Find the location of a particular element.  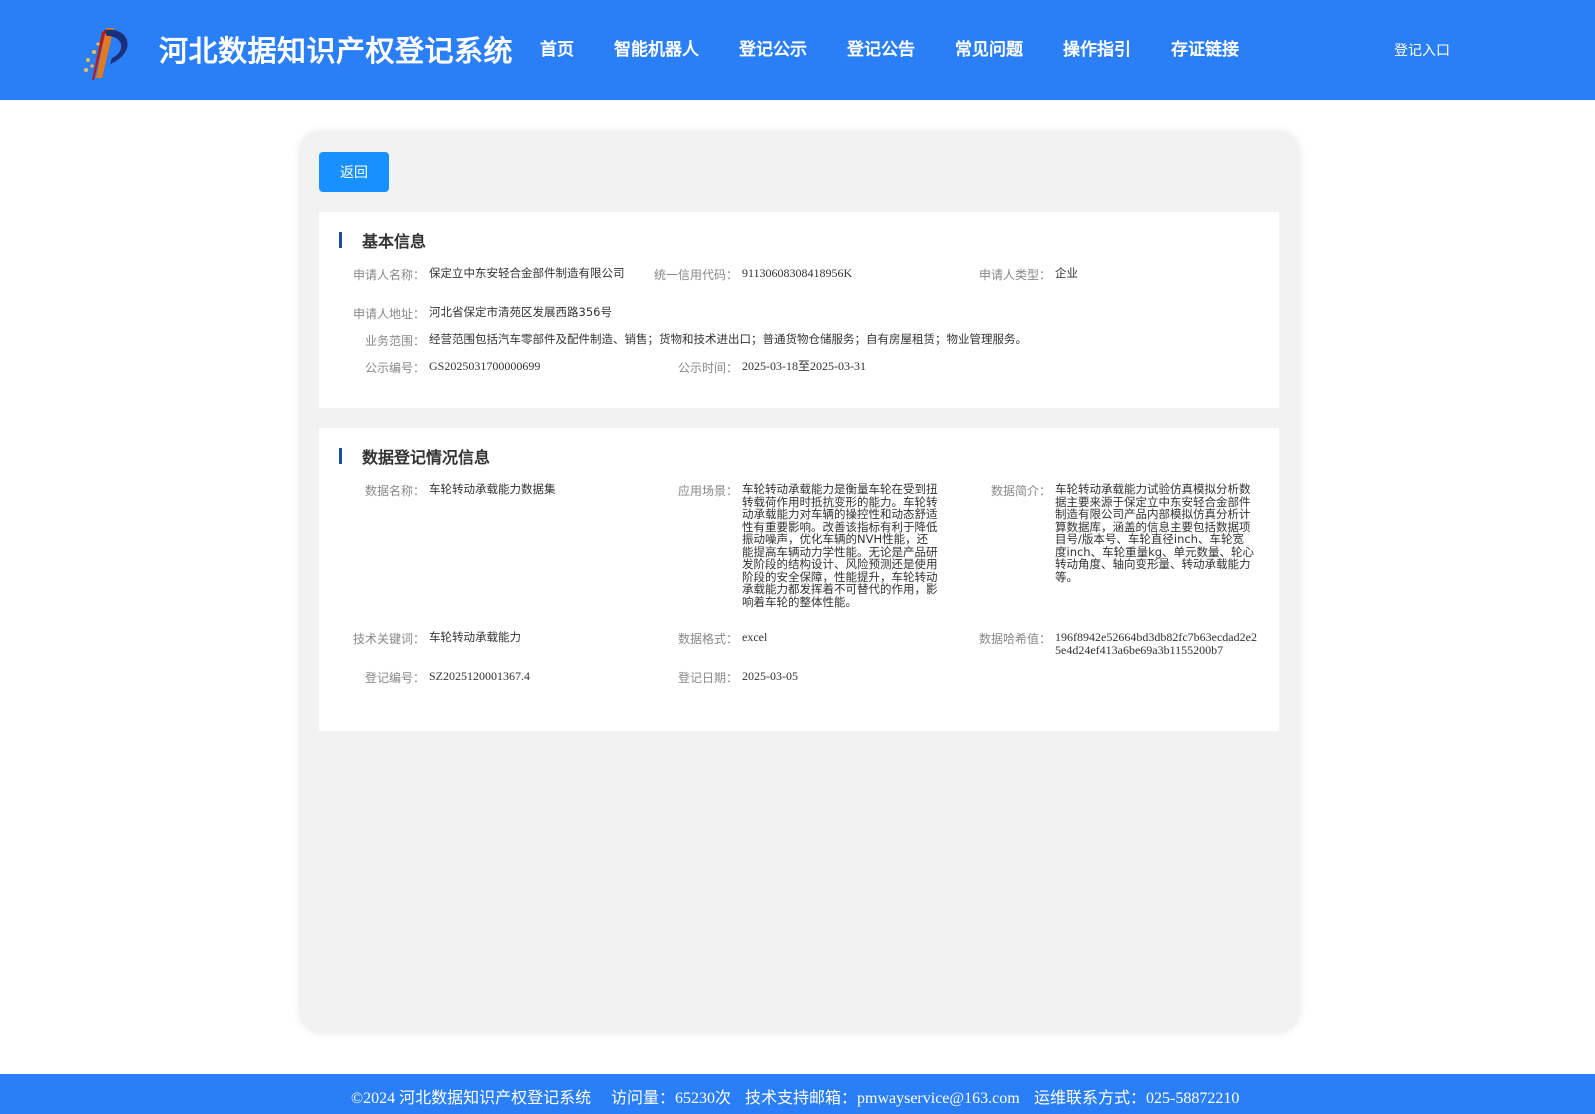

footer-ops-contact: 运维联系方式：025-58872210 is located at coordinates (1137, 1098).